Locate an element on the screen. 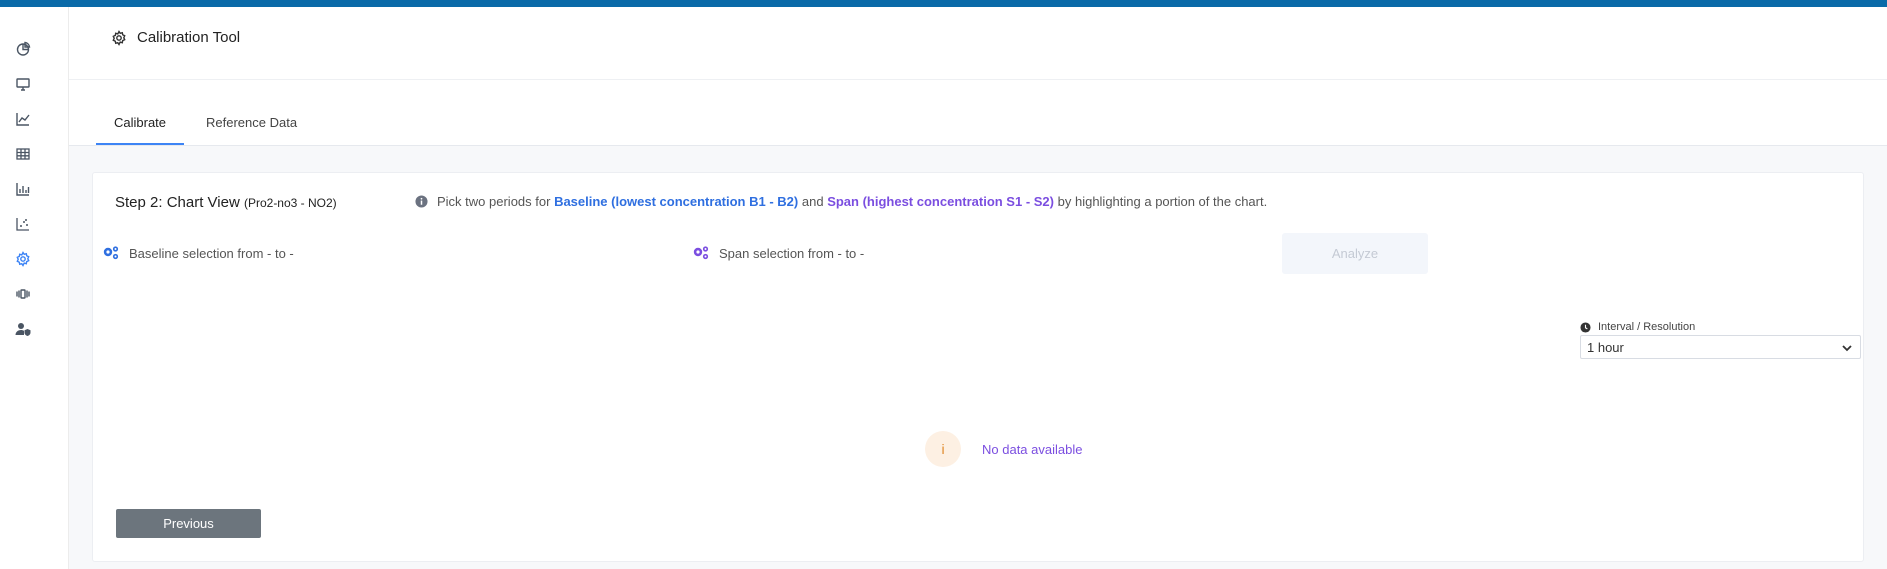 Image resolution: width=1887 pixels, height=569 pixels. scatter-chart-icon is located at coordinates (22, 224).